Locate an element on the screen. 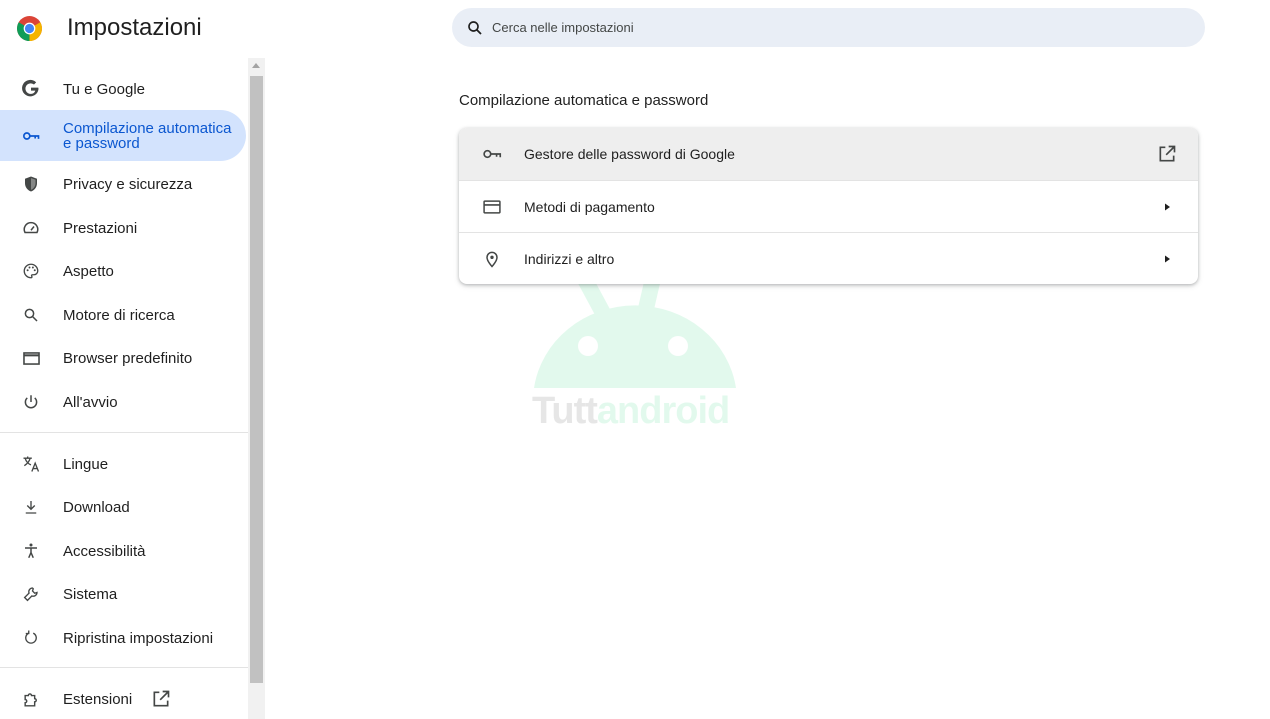  row-label: Gestore delle password di Google is located at coordinates (629, 154).